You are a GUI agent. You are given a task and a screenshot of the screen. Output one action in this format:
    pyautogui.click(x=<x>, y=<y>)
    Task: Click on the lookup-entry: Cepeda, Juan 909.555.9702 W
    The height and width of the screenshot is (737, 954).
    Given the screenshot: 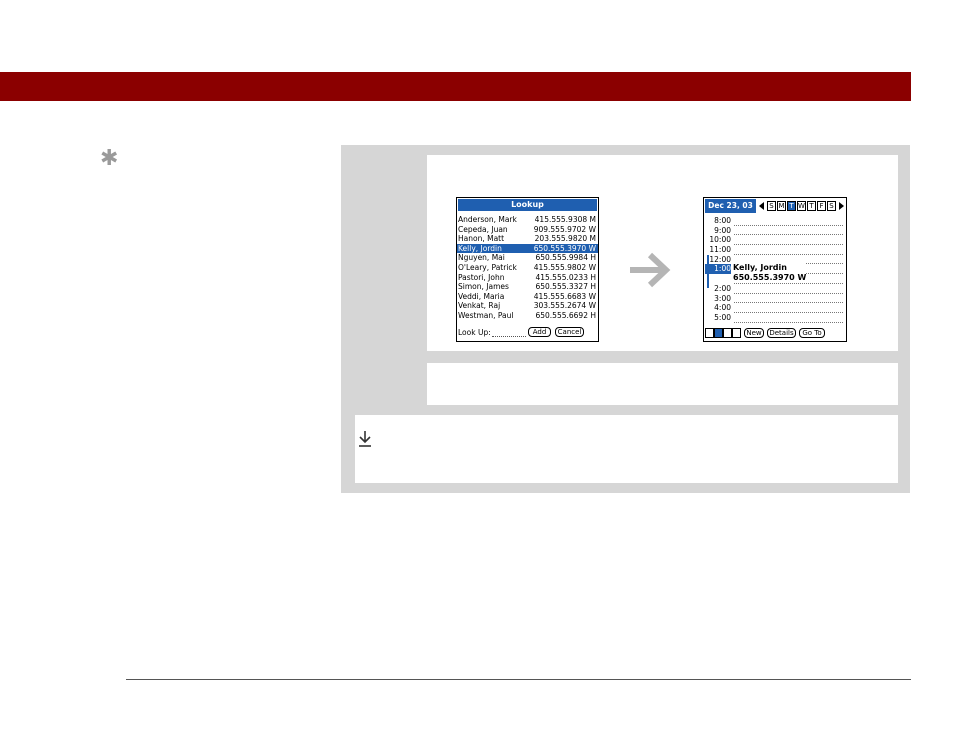 What is the action you would take?
    pyautogui.click(x=527, y=230)
    